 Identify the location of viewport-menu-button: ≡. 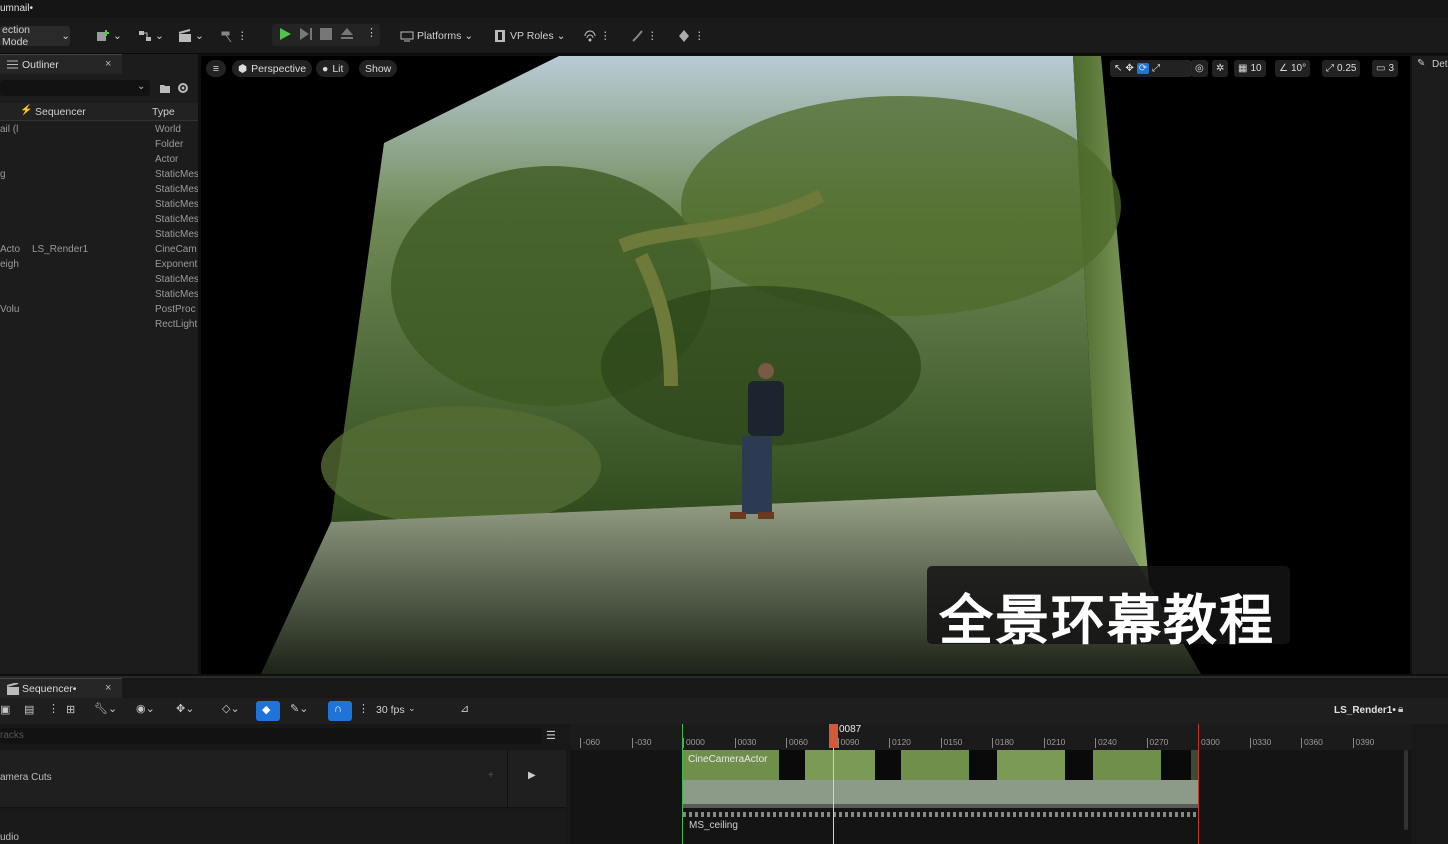
(216, 68).